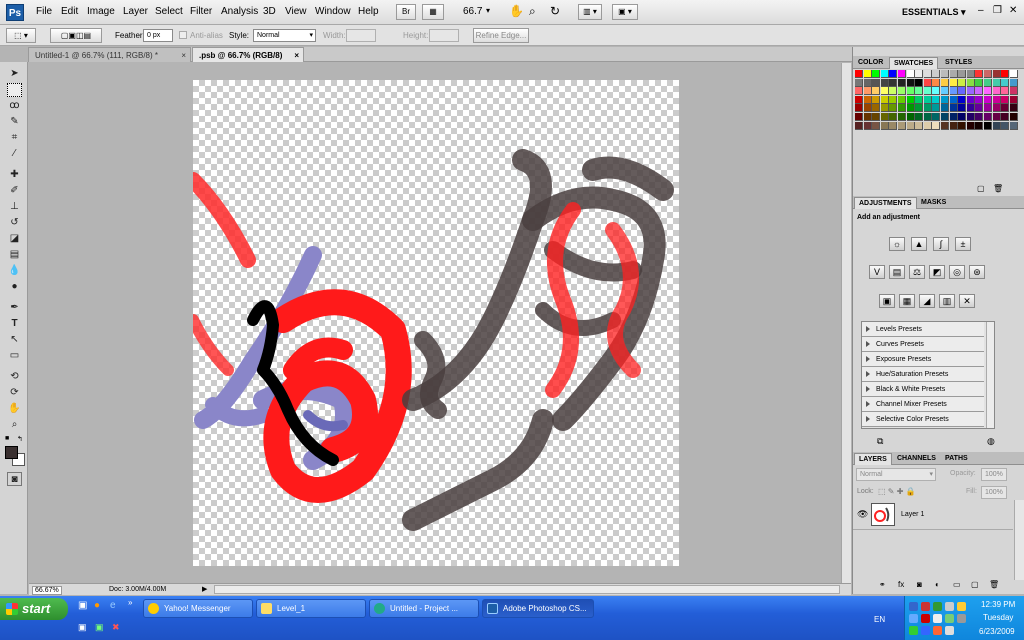 The width and height of the screenshot is (1024, 640). I want to click on menu-filter: Filter, so click(201, 11).